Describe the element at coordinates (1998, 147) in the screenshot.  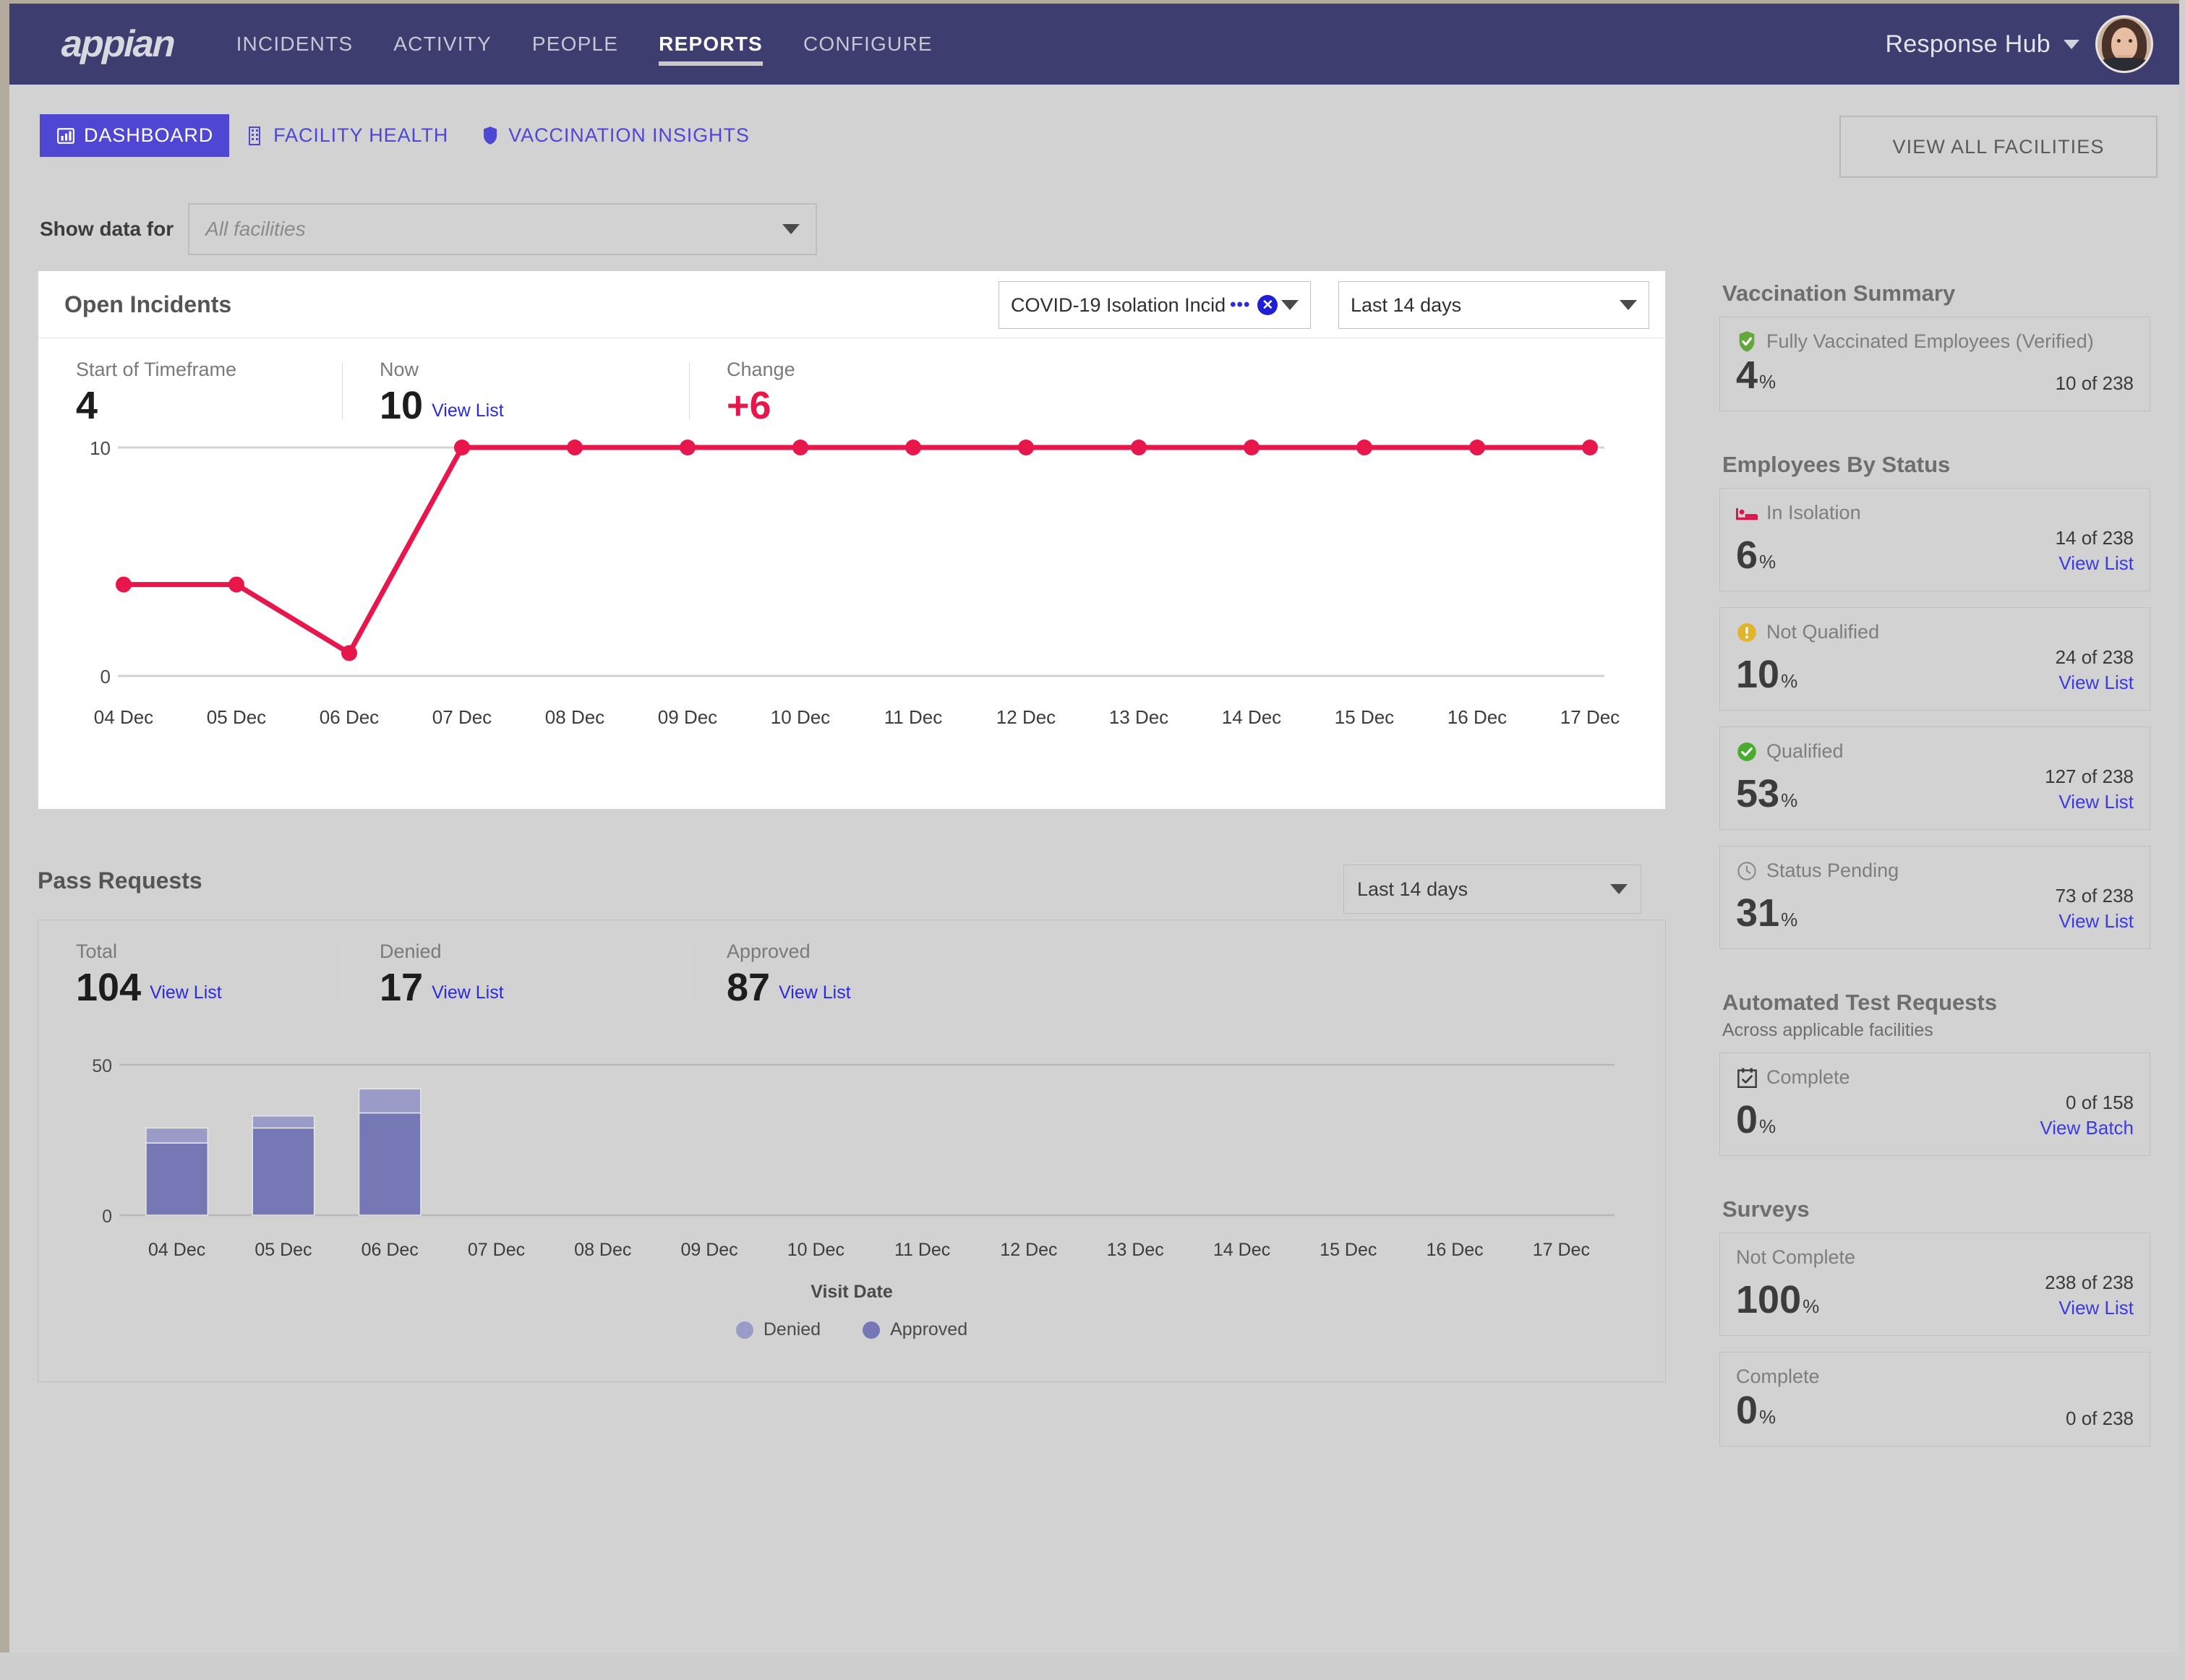
I see `view-all-facilities-button: VIEW ALL FACILITIES` at that location.